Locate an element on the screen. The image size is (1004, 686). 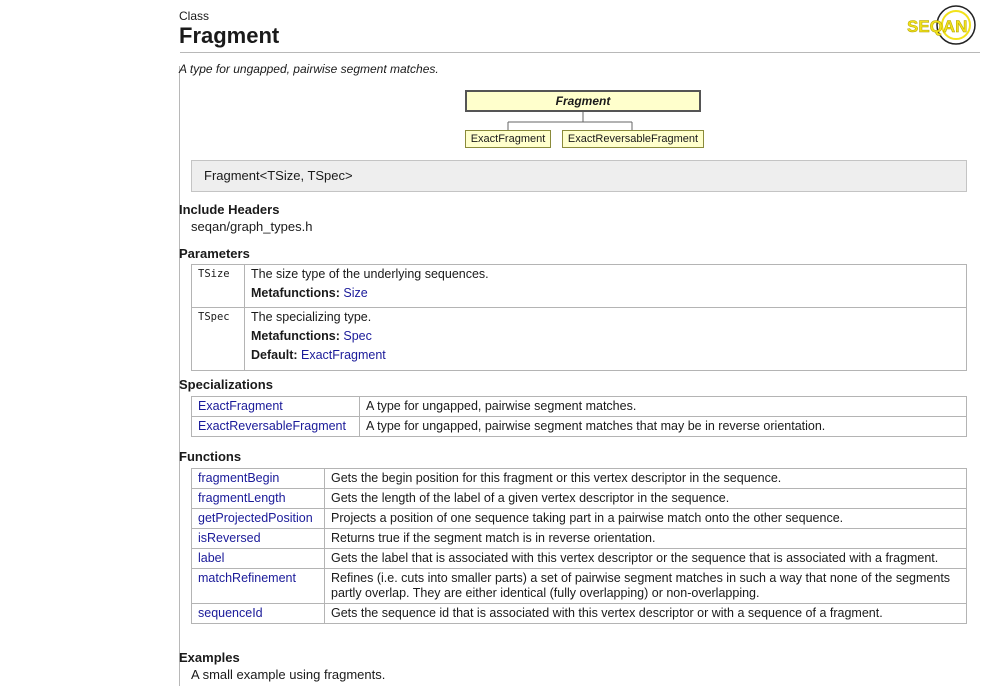
function-link-isreversed: isReversed is located at coordinates (229, 538).